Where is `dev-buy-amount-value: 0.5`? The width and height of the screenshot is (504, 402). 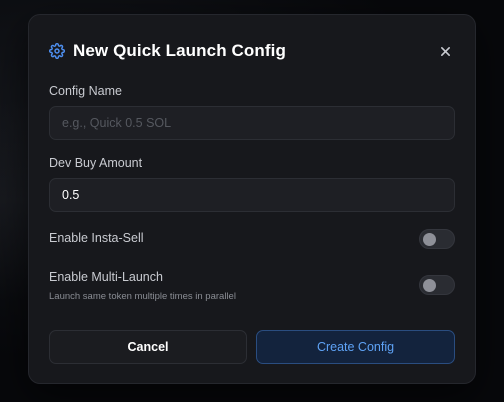
dev-buy-amount-value: 0.5 is located at coordinates (71, 195).